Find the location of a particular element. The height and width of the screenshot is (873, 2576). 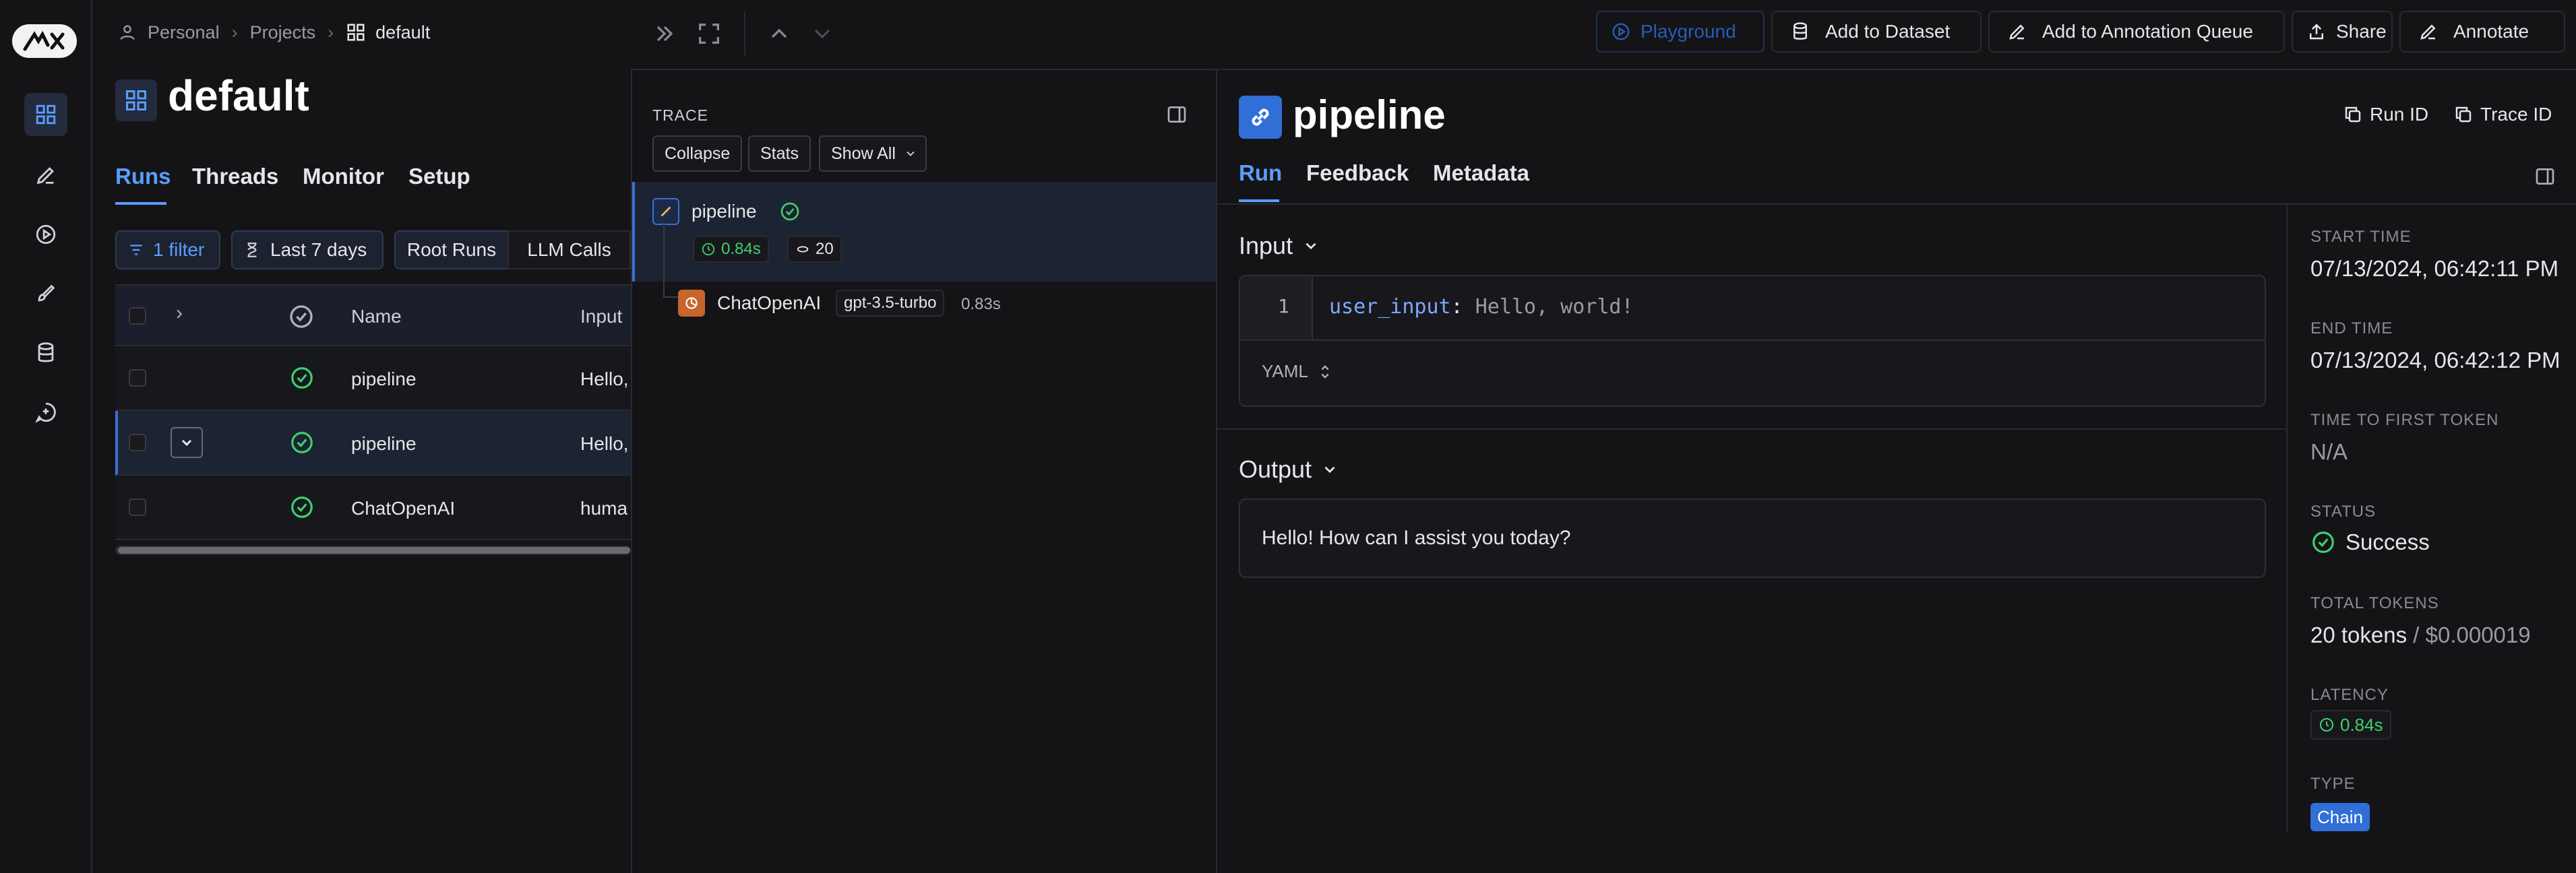

column-name: Name is located at coordinates (376, 316).